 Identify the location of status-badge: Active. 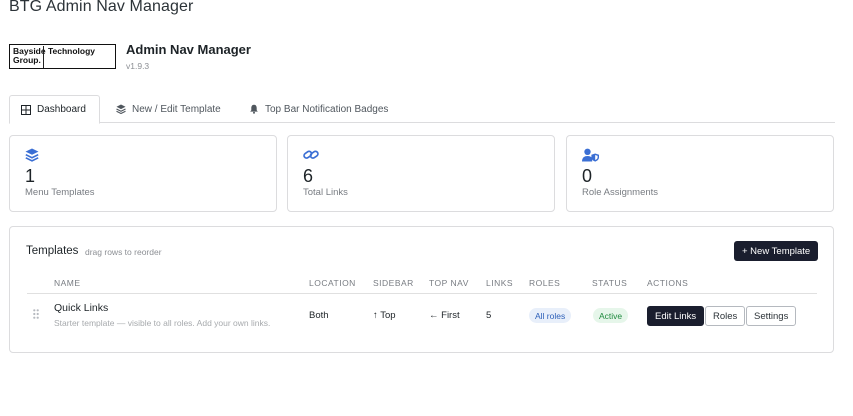
(611, 315).